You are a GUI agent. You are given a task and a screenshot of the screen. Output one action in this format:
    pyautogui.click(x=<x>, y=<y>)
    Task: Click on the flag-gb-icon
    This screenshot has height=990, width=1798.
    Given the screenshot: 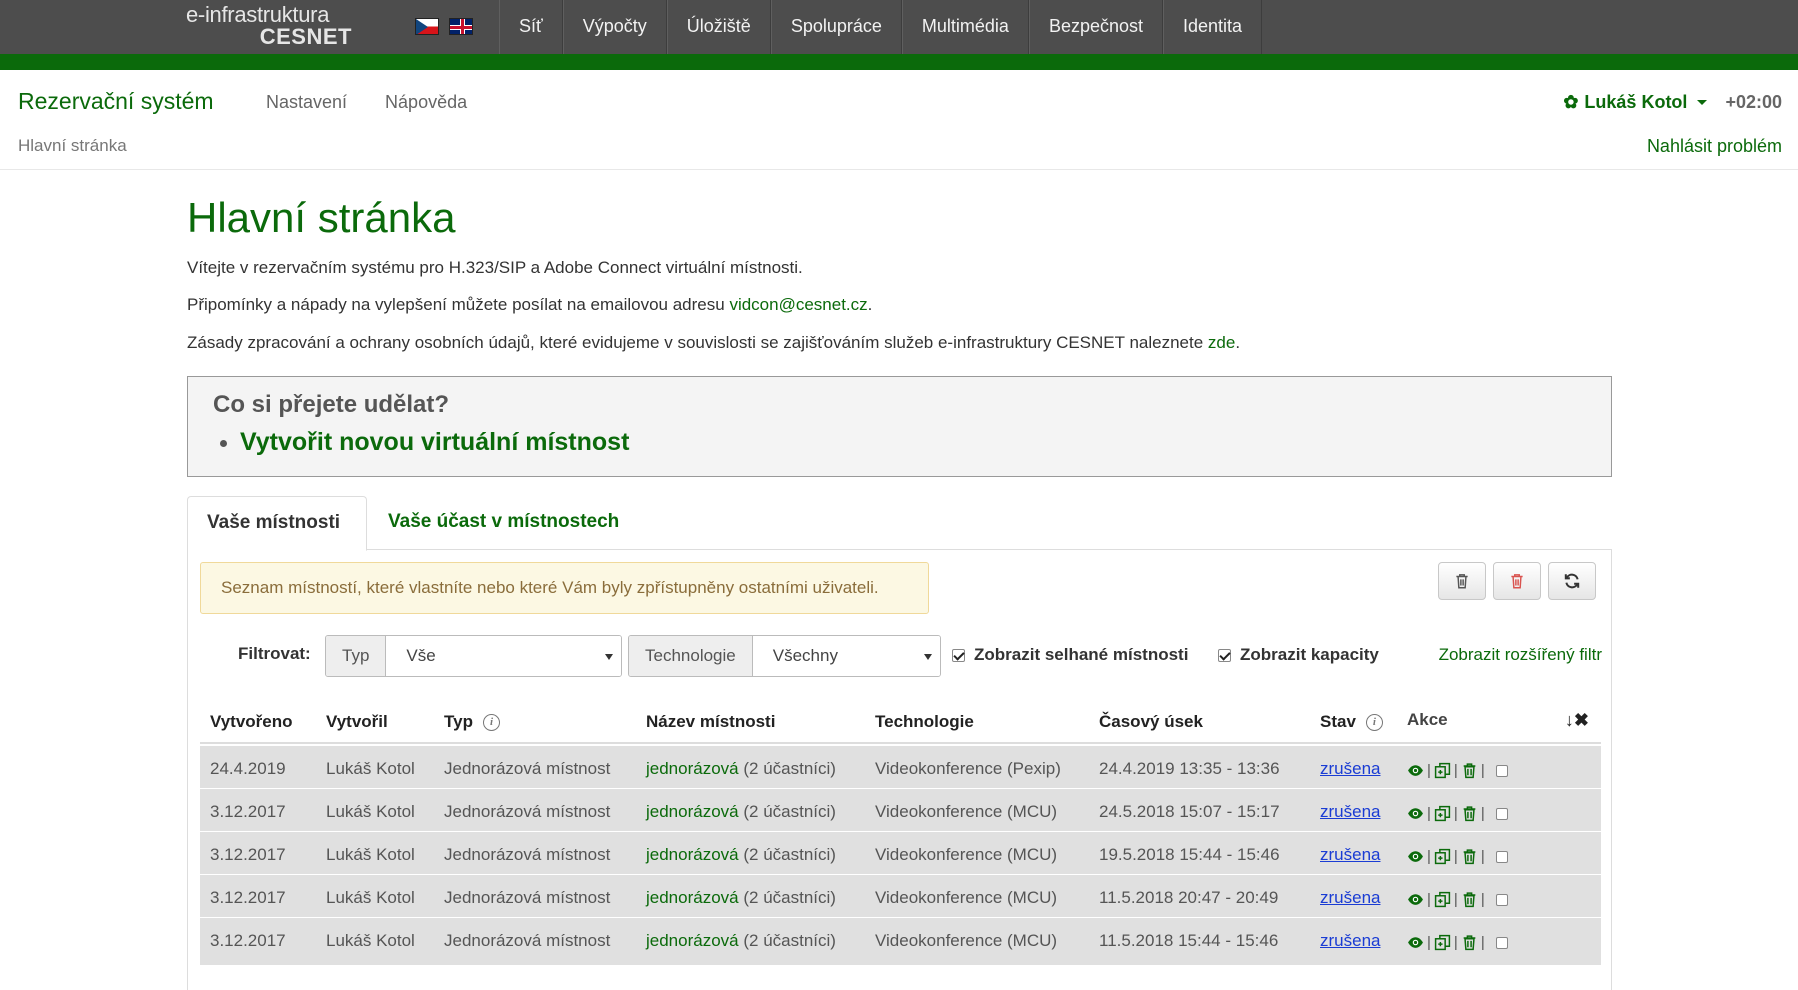 What is the action you would take?
    pyautogui.click(x=461, y=26)
    